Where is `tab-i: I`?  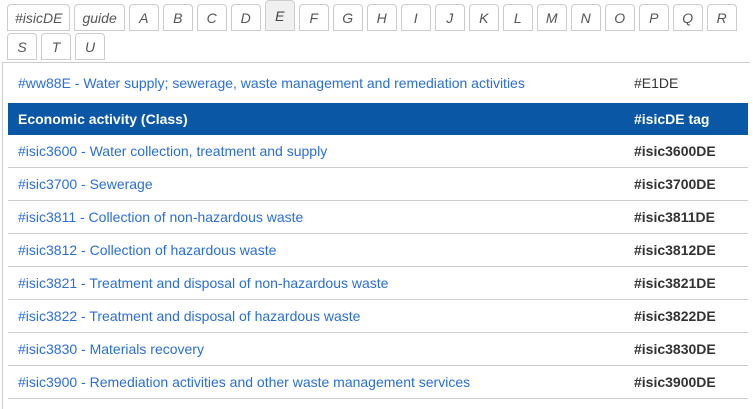
tab-i: I is located at coordinates (415, 17).